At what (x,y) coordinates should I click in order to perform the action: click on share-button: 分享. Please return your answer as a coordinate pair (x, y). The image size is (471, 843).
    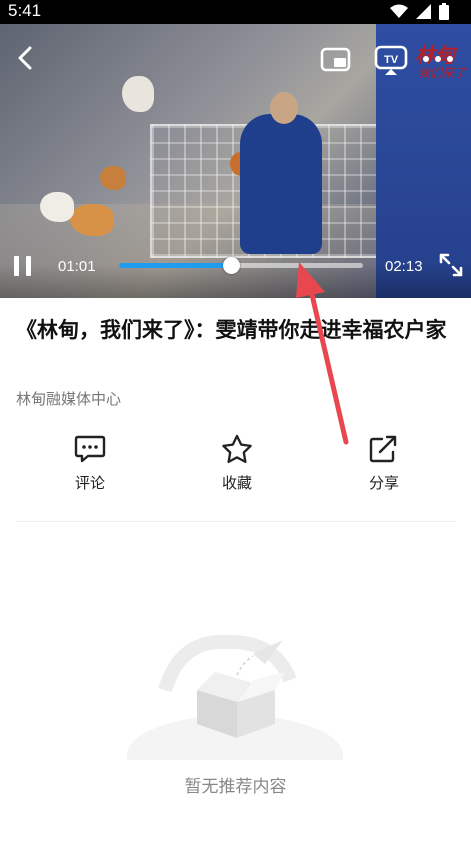
    Looking at the image, I should click on (384, 463).